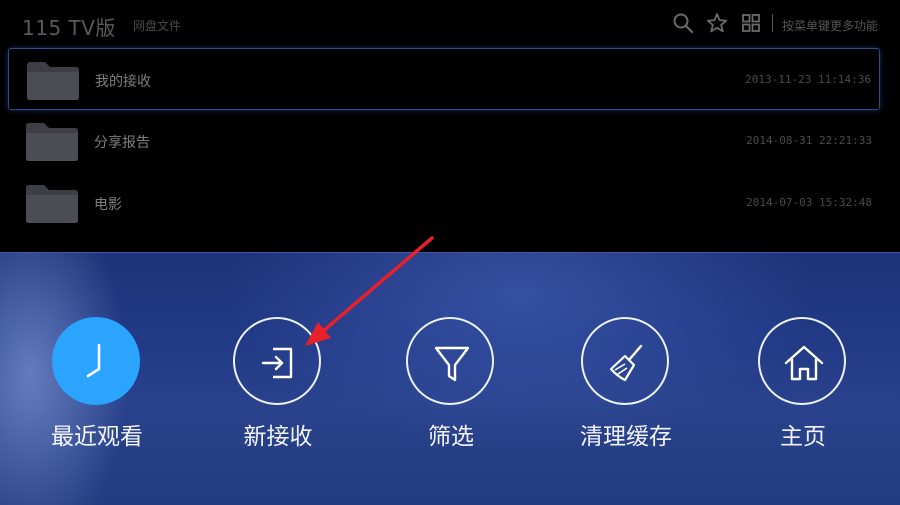  What do you see at coordinates (751, 23) in the screenshot?
I see `grid-icon` at bounding box center [751, 23].